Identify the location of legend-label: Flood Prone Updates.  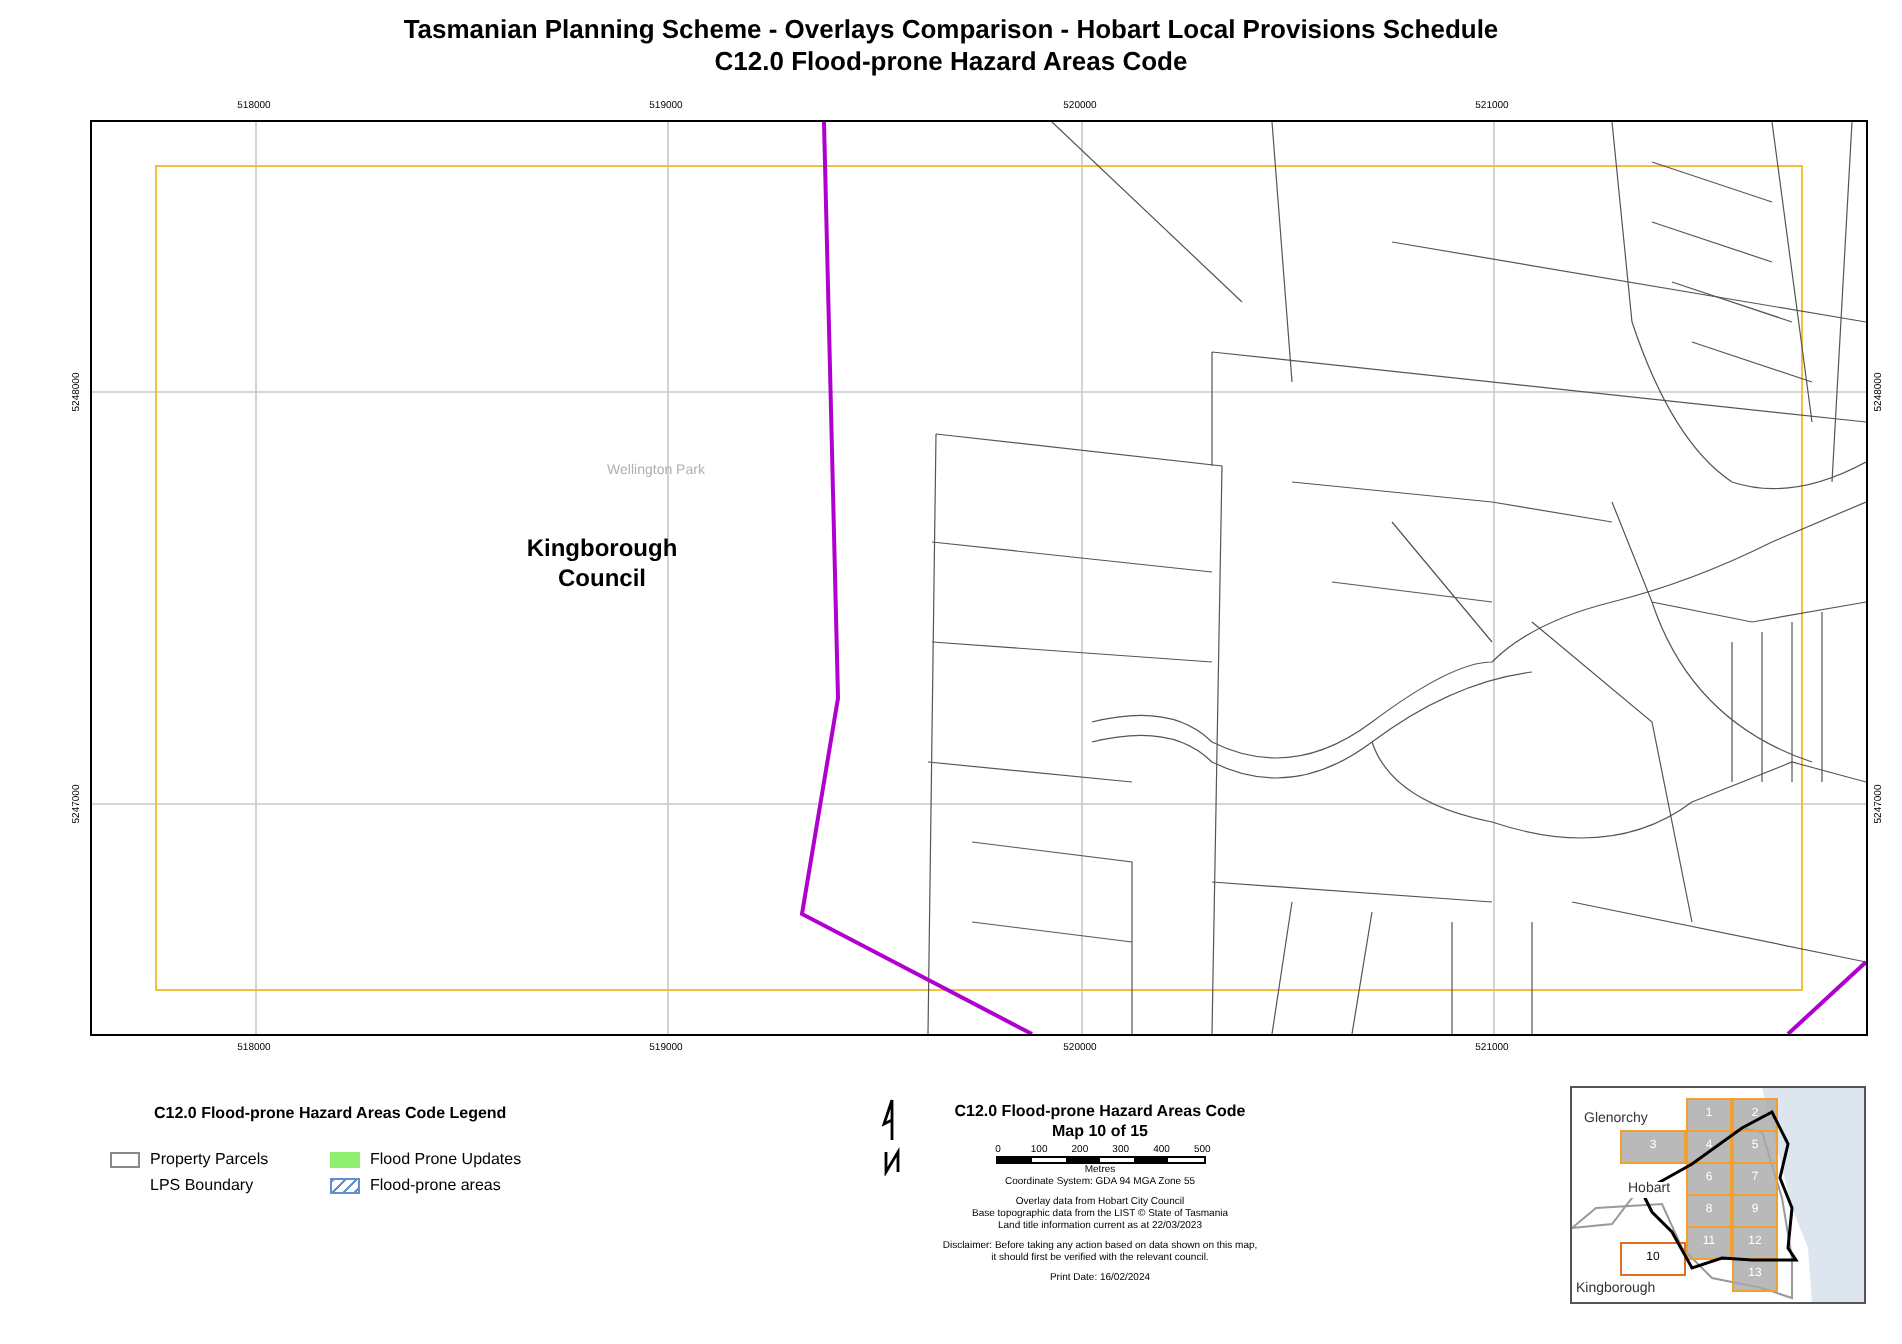
(446, 1160).